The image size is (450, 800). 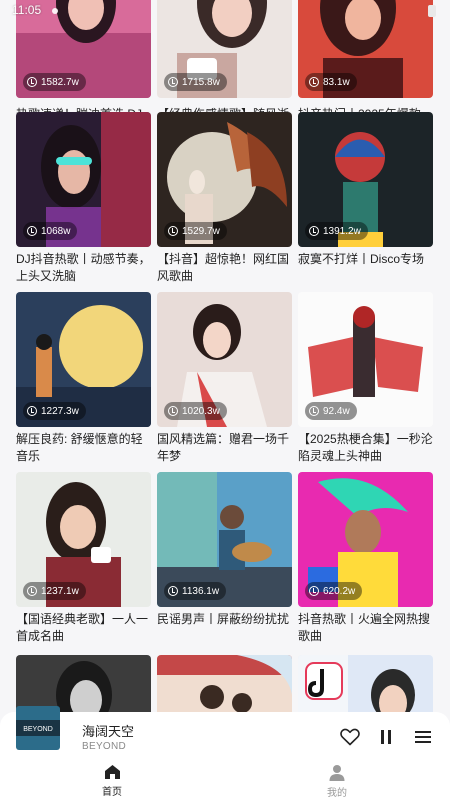 What do you see at coordinates (195, 591) in the screenshot?
I see `play-count-badge: 1136.1w` at bounding box center [195, 591].